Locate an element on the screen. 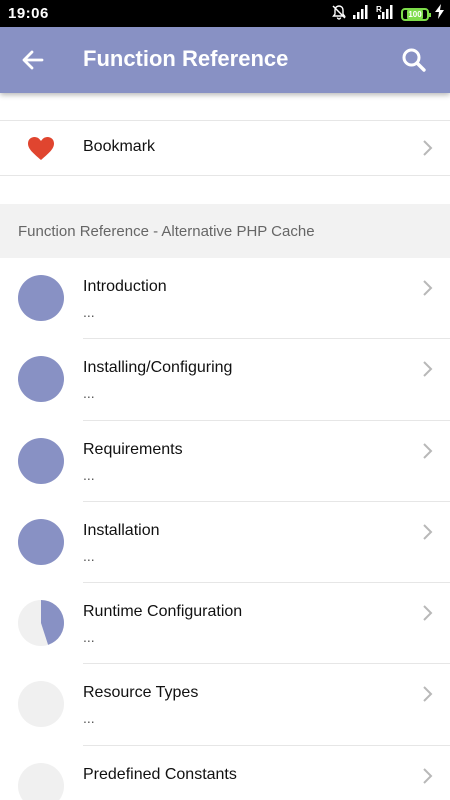 The width and height of the screenshot is (450, 800). item-title: Requirements is located at coordinates (133, 449).